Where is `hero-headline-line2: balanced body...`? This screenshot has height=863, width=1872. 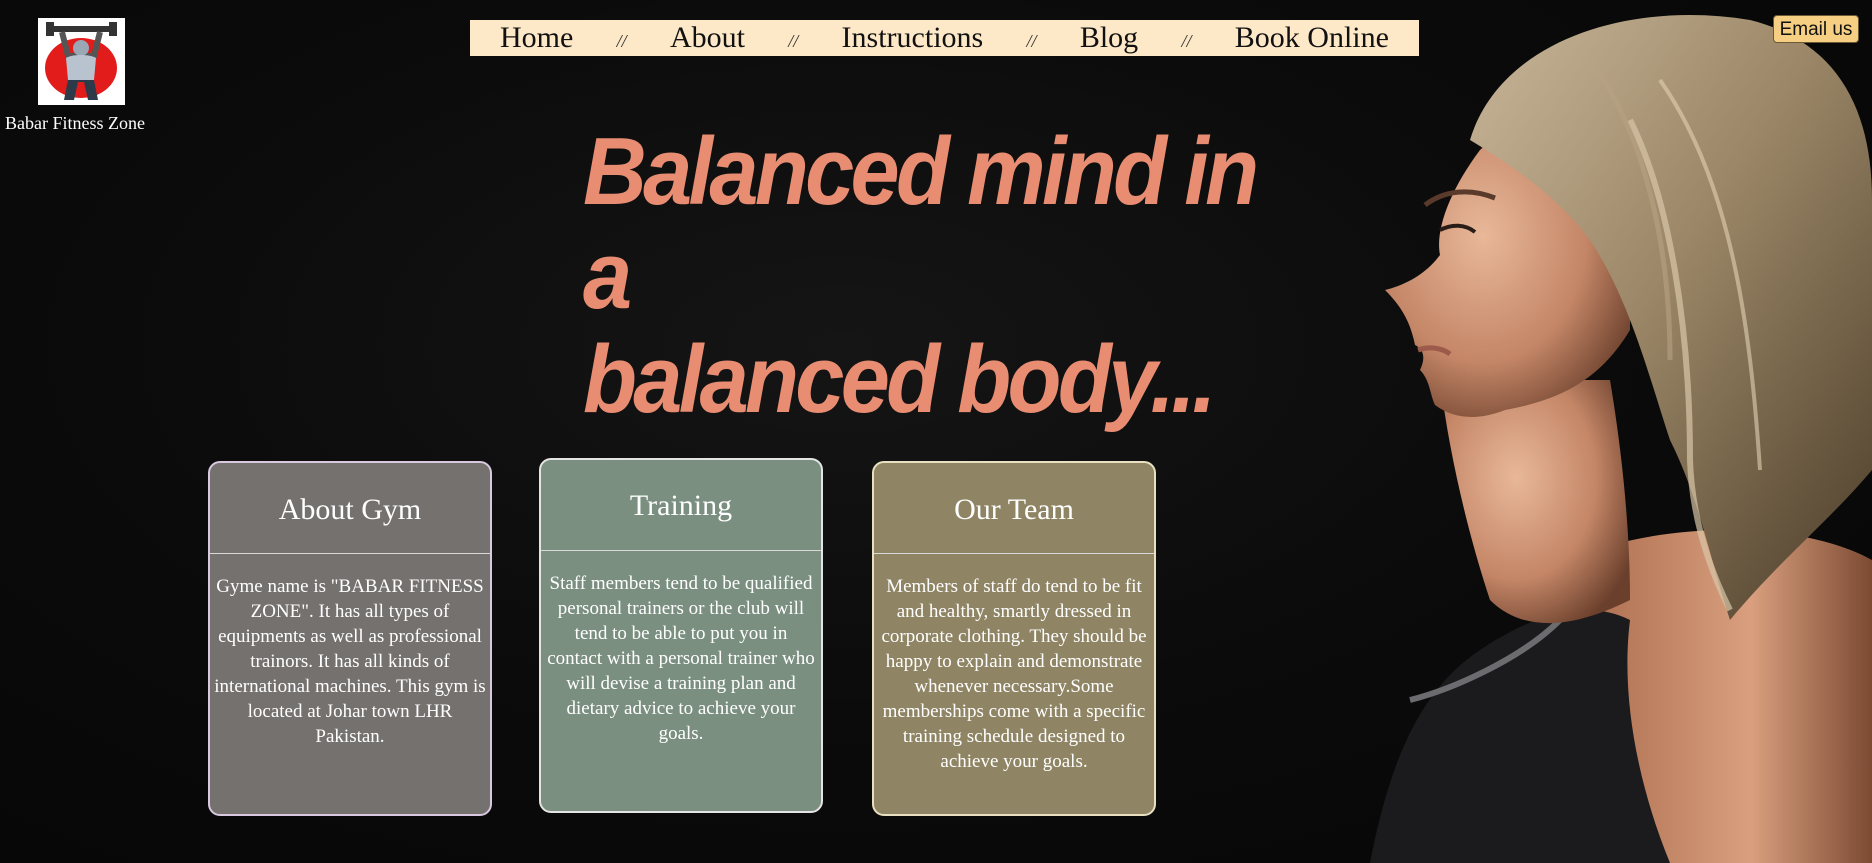
hero-headline-line2: balanced body... is located at coordinates (900, 379).